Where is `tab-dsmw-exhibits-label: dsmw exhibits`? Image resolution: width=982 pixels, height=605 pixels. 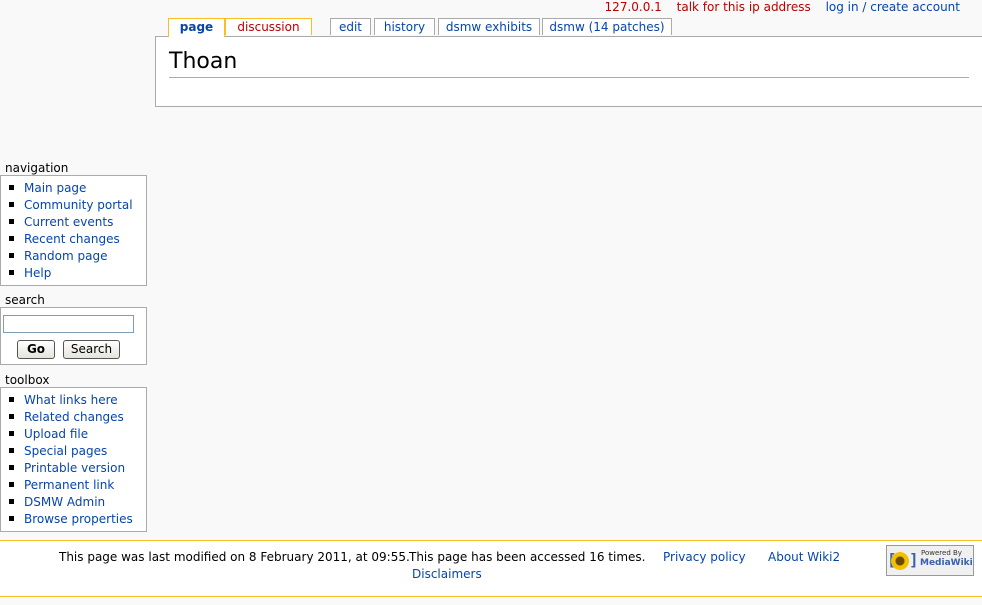
tab-dsmw-exhibits-label: dsmw exhibits is located at coordinates (489, 27).